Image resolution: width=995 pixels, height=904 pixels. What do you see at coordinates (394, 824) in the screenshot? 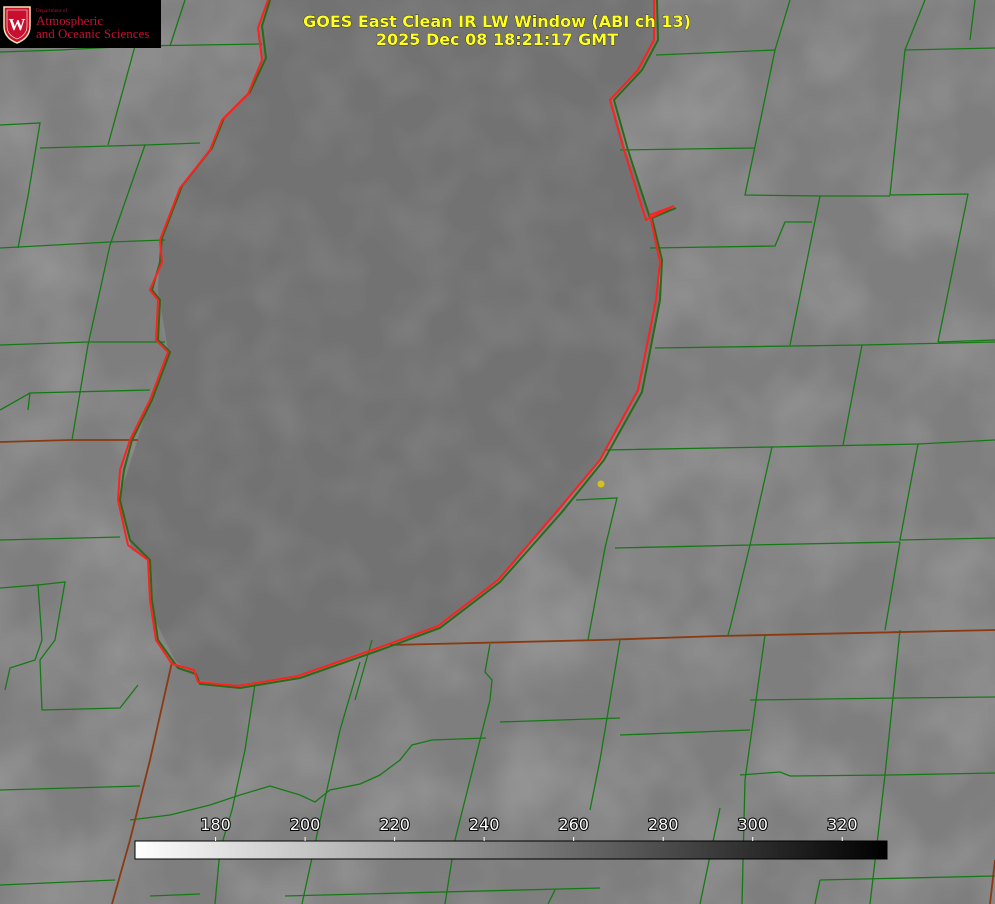
I see `colorbar-tick-label: 220` at bounding box center [394, 824].